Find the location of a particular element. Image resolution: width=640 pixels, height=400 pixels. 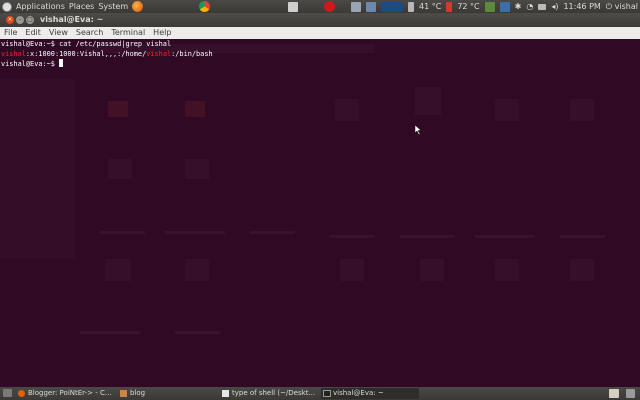

ghost-sidebar is located at coordinates (37, 169).